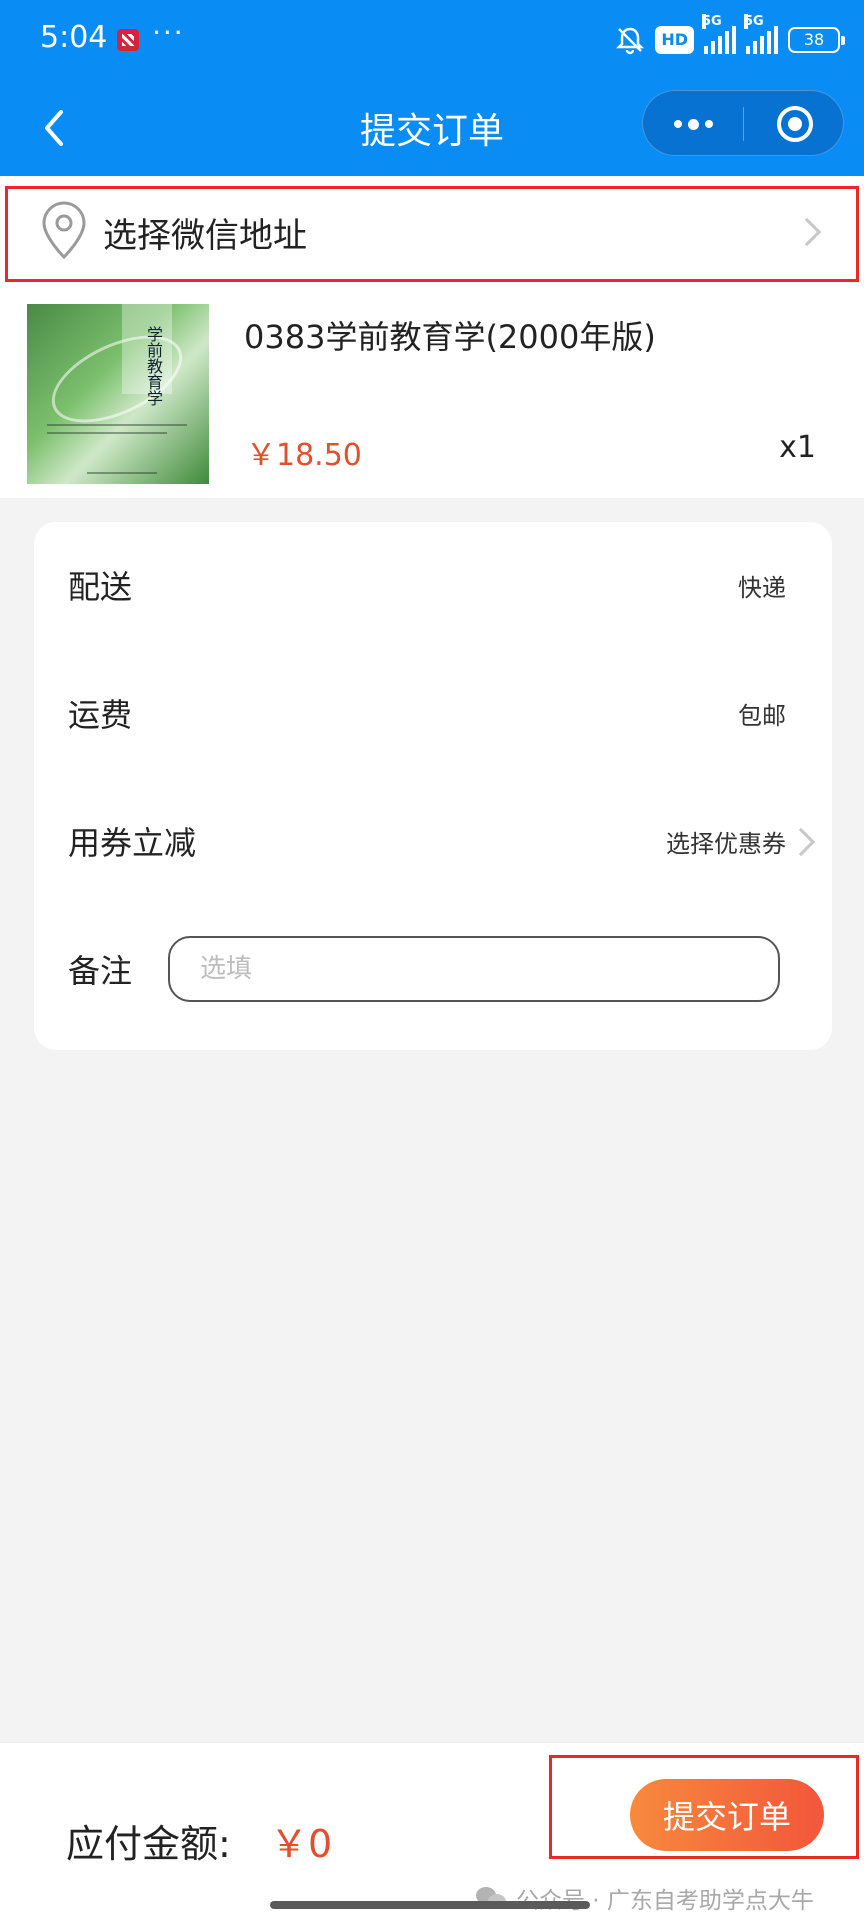 This screenshot has height=1920, width=864. Describe the element at coordinates (100, 715) in the screenshot. I see `shipping-label: 运费` at that location.